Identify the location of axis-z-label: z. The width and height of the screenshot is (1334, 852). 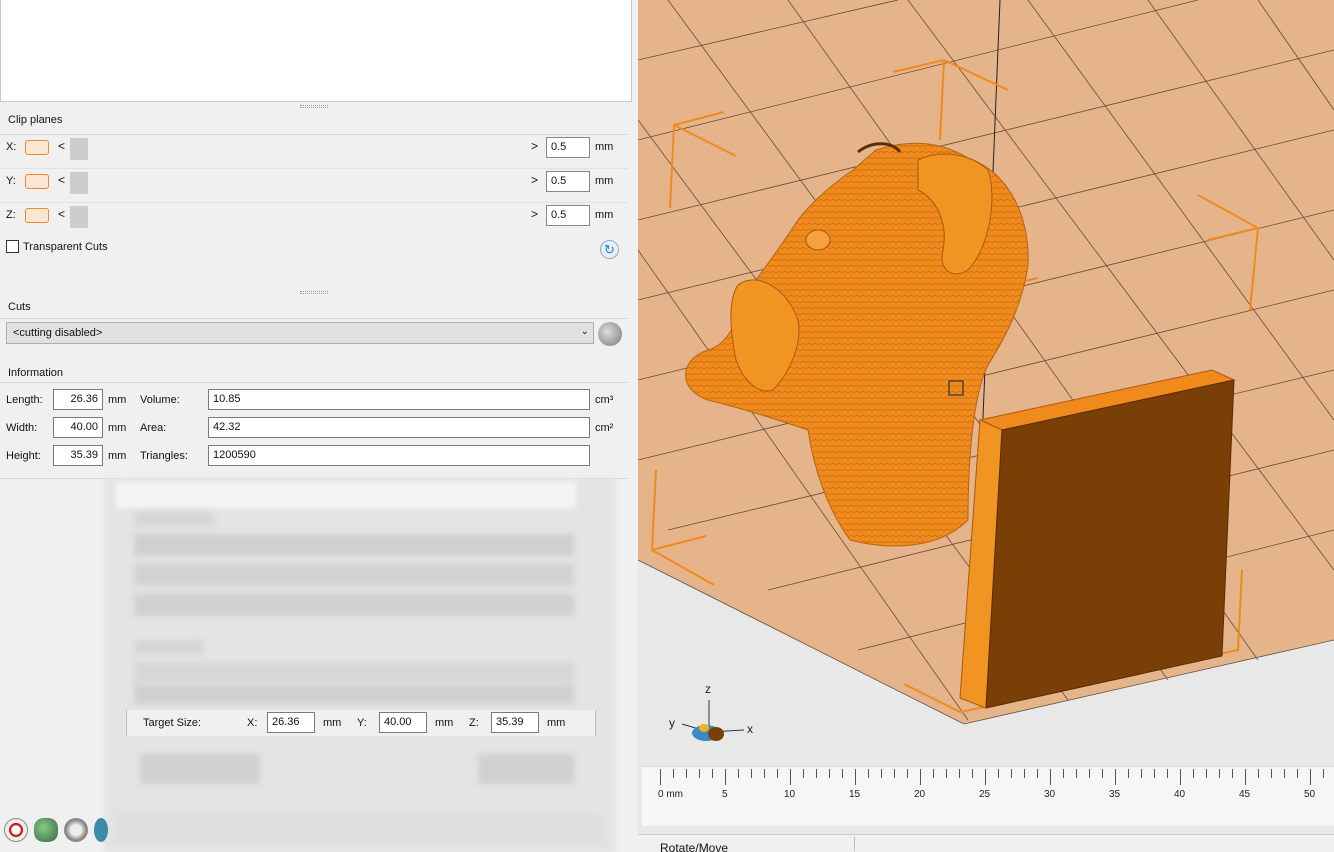
(708, 689).